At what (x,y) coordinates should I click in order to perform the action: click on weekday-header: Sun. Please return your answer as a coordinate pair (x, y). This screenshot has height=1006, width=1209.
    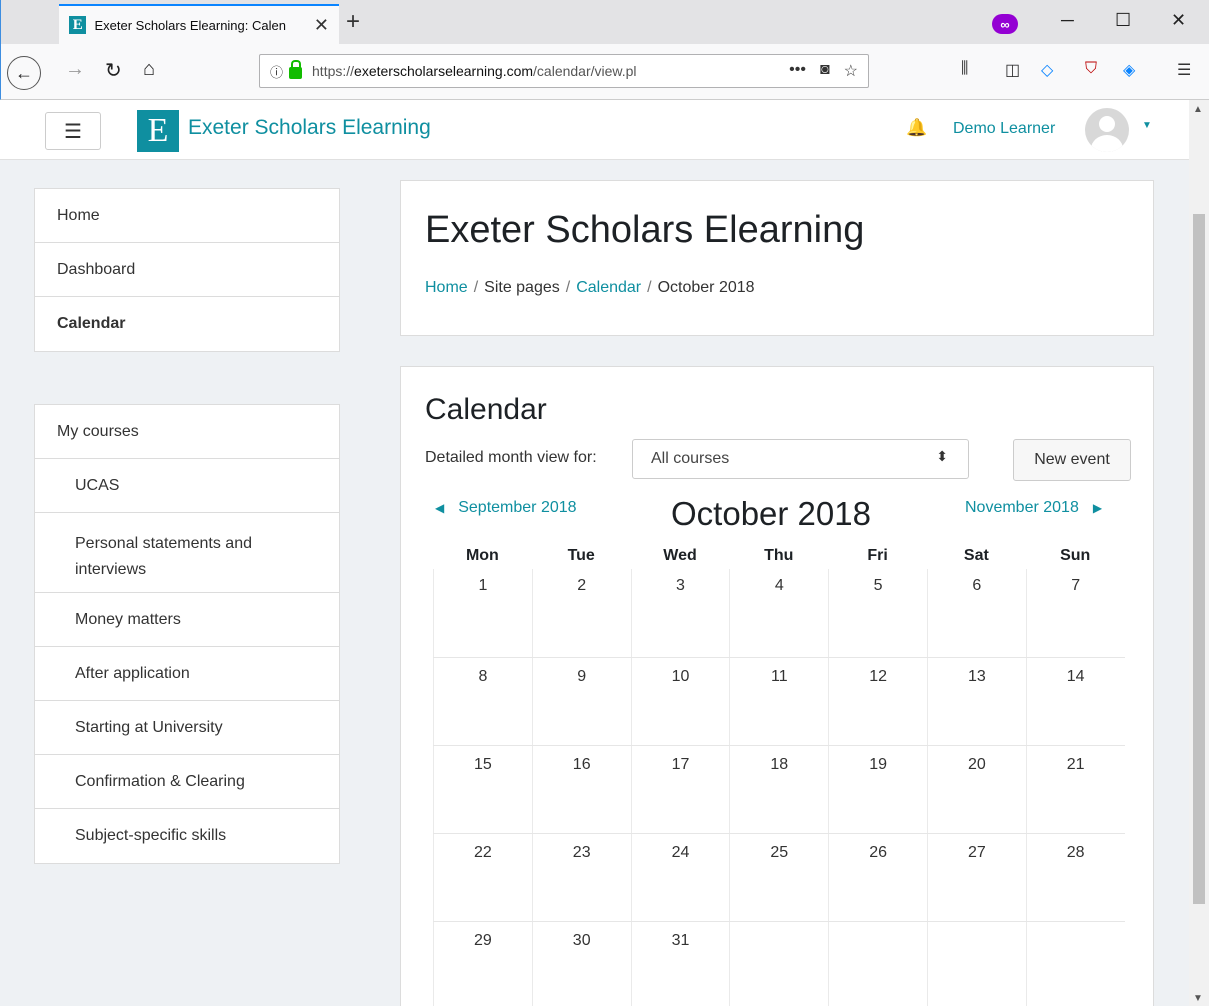
    Looking at the image, I should click on (1075, 555).